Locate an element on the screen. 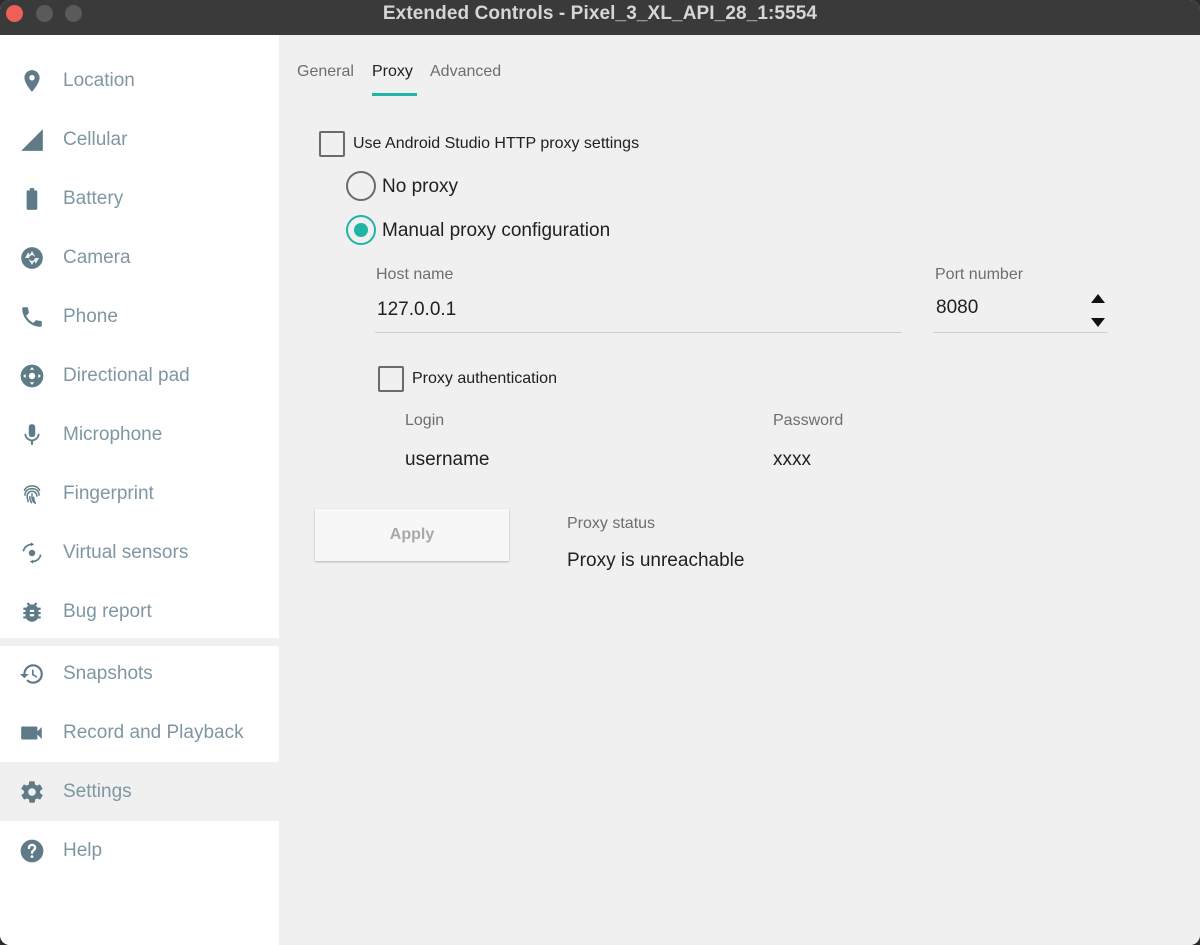  no-proxy-radio is located at coordinates (361, 186).